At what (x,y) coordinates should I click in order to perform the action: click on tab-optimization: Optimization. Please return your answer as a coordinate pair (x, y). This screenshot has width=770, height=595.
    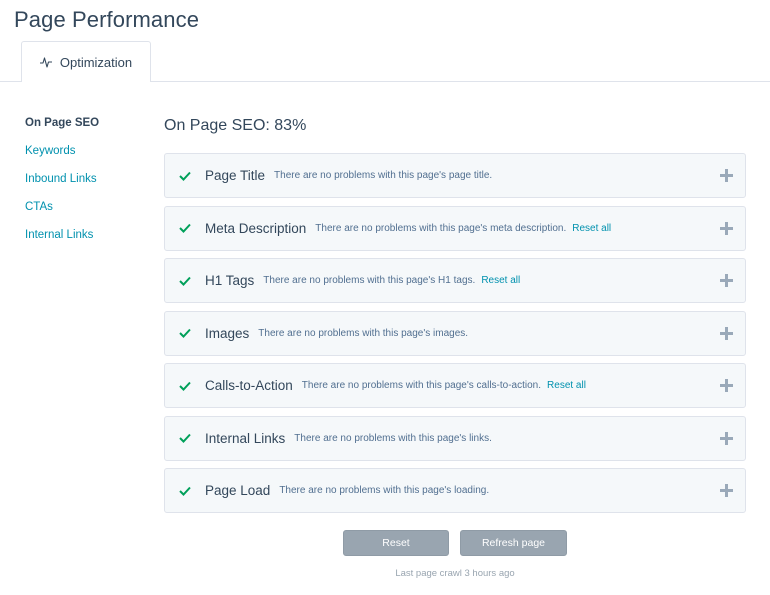
    Looking at the image, I should click on (86, 61).